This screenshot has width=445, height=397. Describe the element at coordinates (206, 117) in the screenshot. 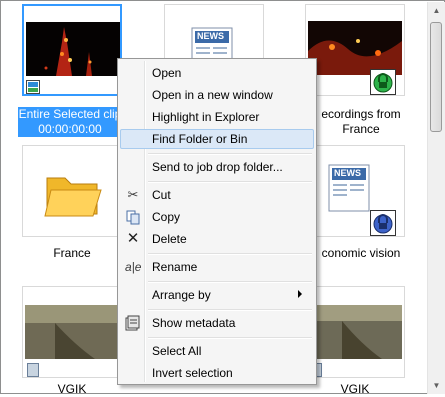

I see `menu-item-label: Highlight in Explorer` at that location.